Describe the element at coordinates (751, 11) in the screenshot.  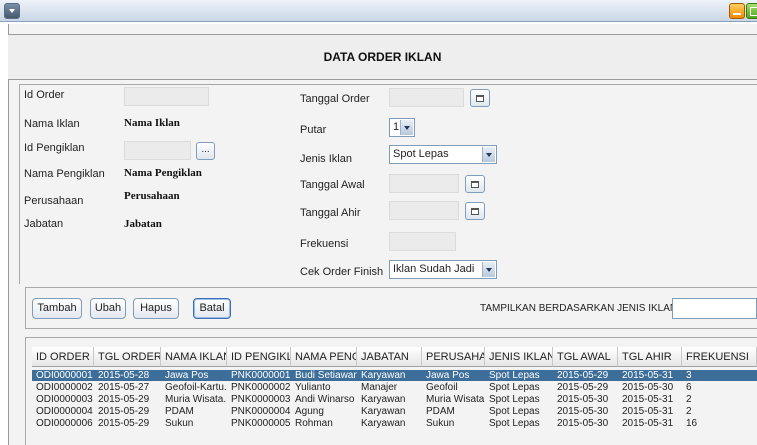
I see `maximize-icon` at that location.